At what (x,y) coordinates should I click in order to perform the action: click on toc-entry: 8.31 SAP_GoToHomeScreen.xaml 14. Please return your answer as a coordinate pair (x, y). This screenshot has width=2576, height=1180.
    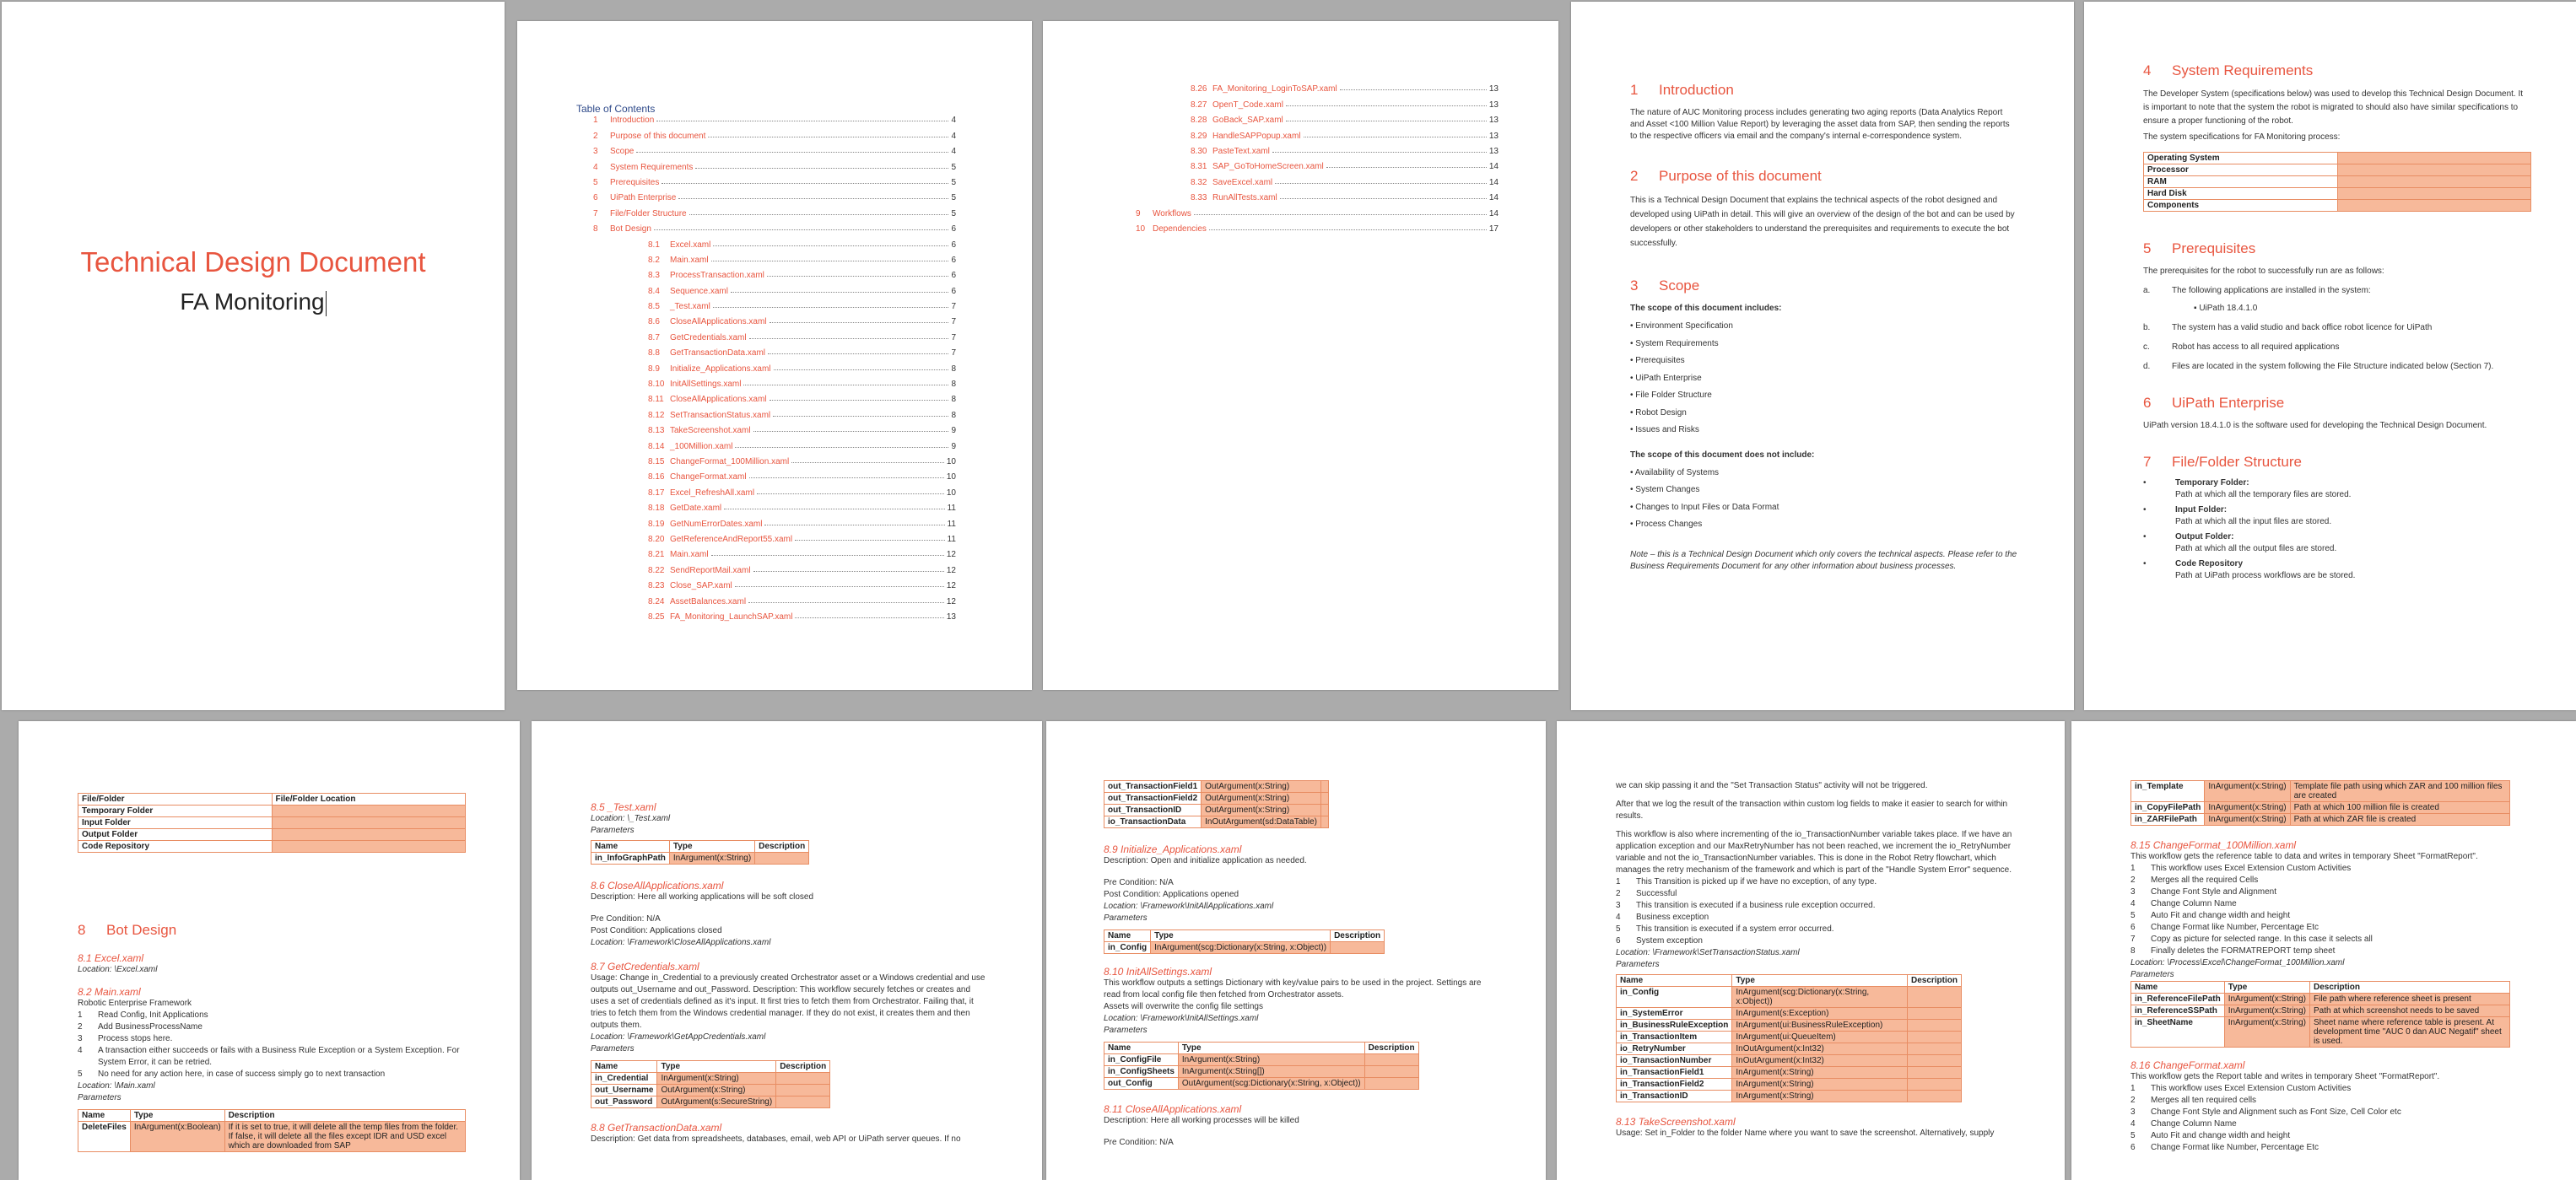
    Looking at the image, I should click on (1309, 163).